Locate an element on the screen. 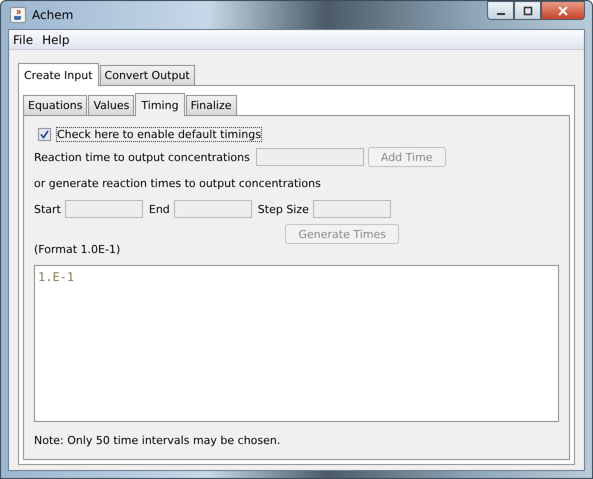  maximize-button is located at coordinates (527, 10).